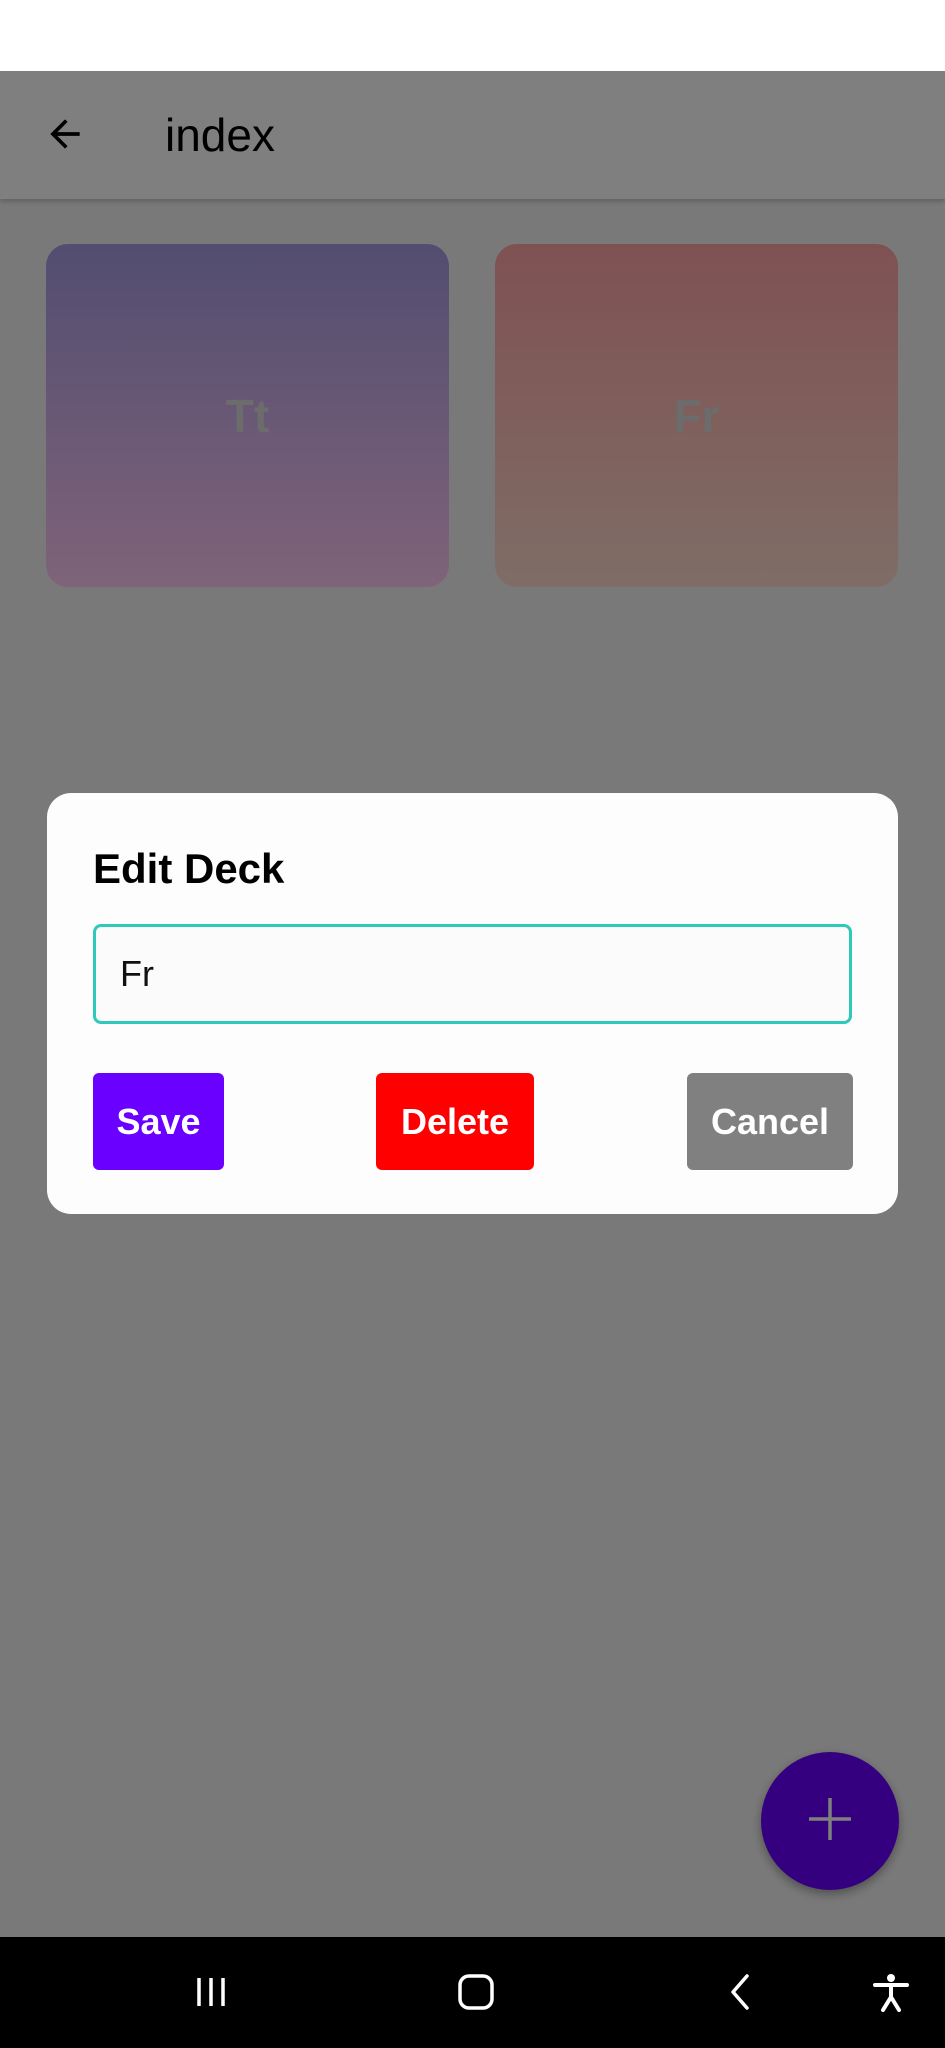 The image size is (945, 2048). Describe the element at coordinates (891, 1992) in the screenshot. I see `accessibility-icon` at that location.